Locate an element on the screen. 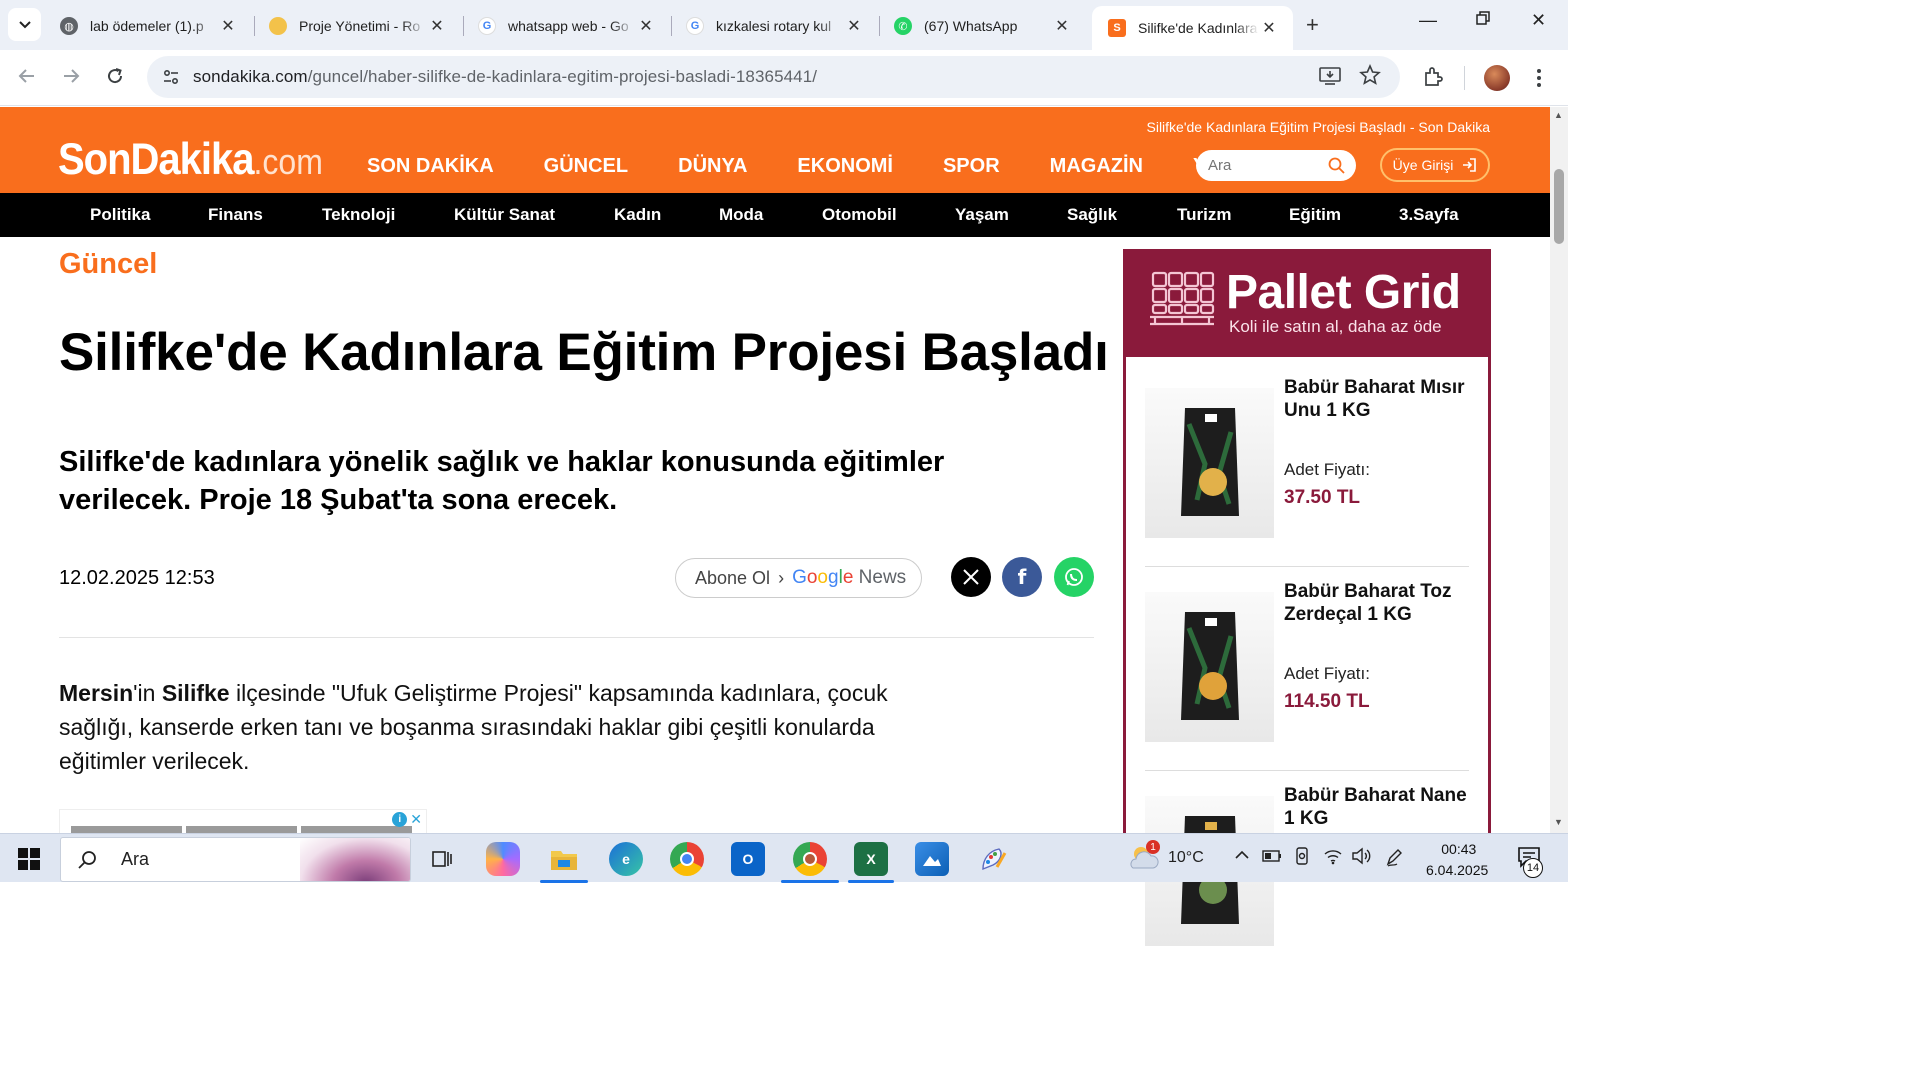 Image resolution: width=1920 pixels, height=1080 pixels. weather-widget: 1 is located at coordinates (1144, 858).